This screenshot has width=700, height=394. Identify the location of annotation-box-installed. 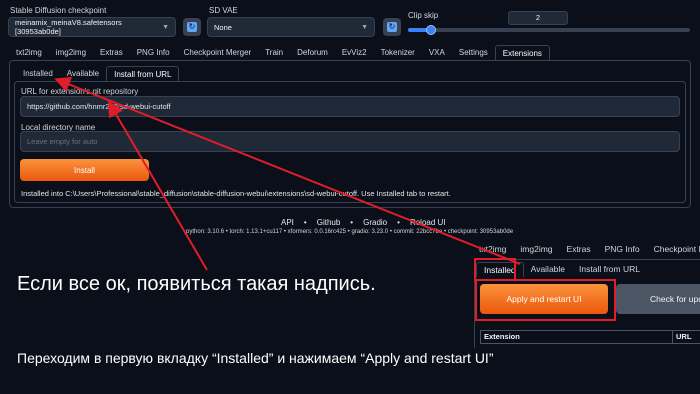
(495, 269).